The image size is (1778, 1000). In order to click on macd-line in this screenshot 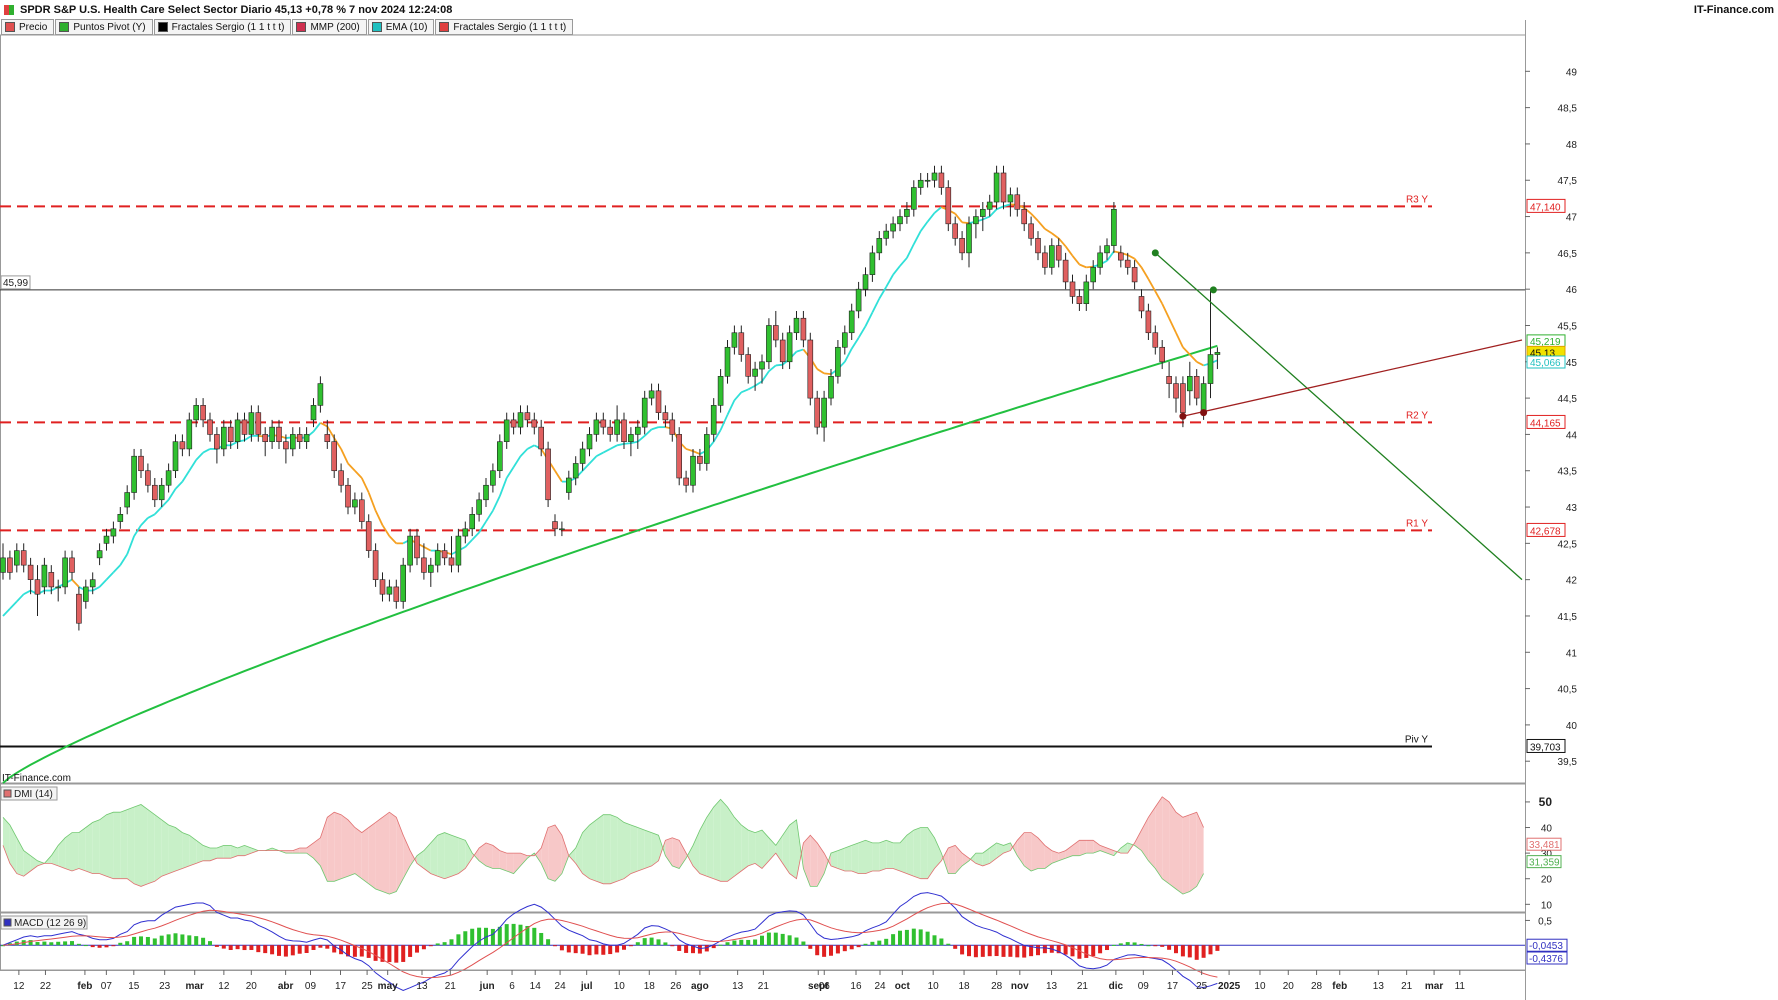, I will do `click(610, 942)`.